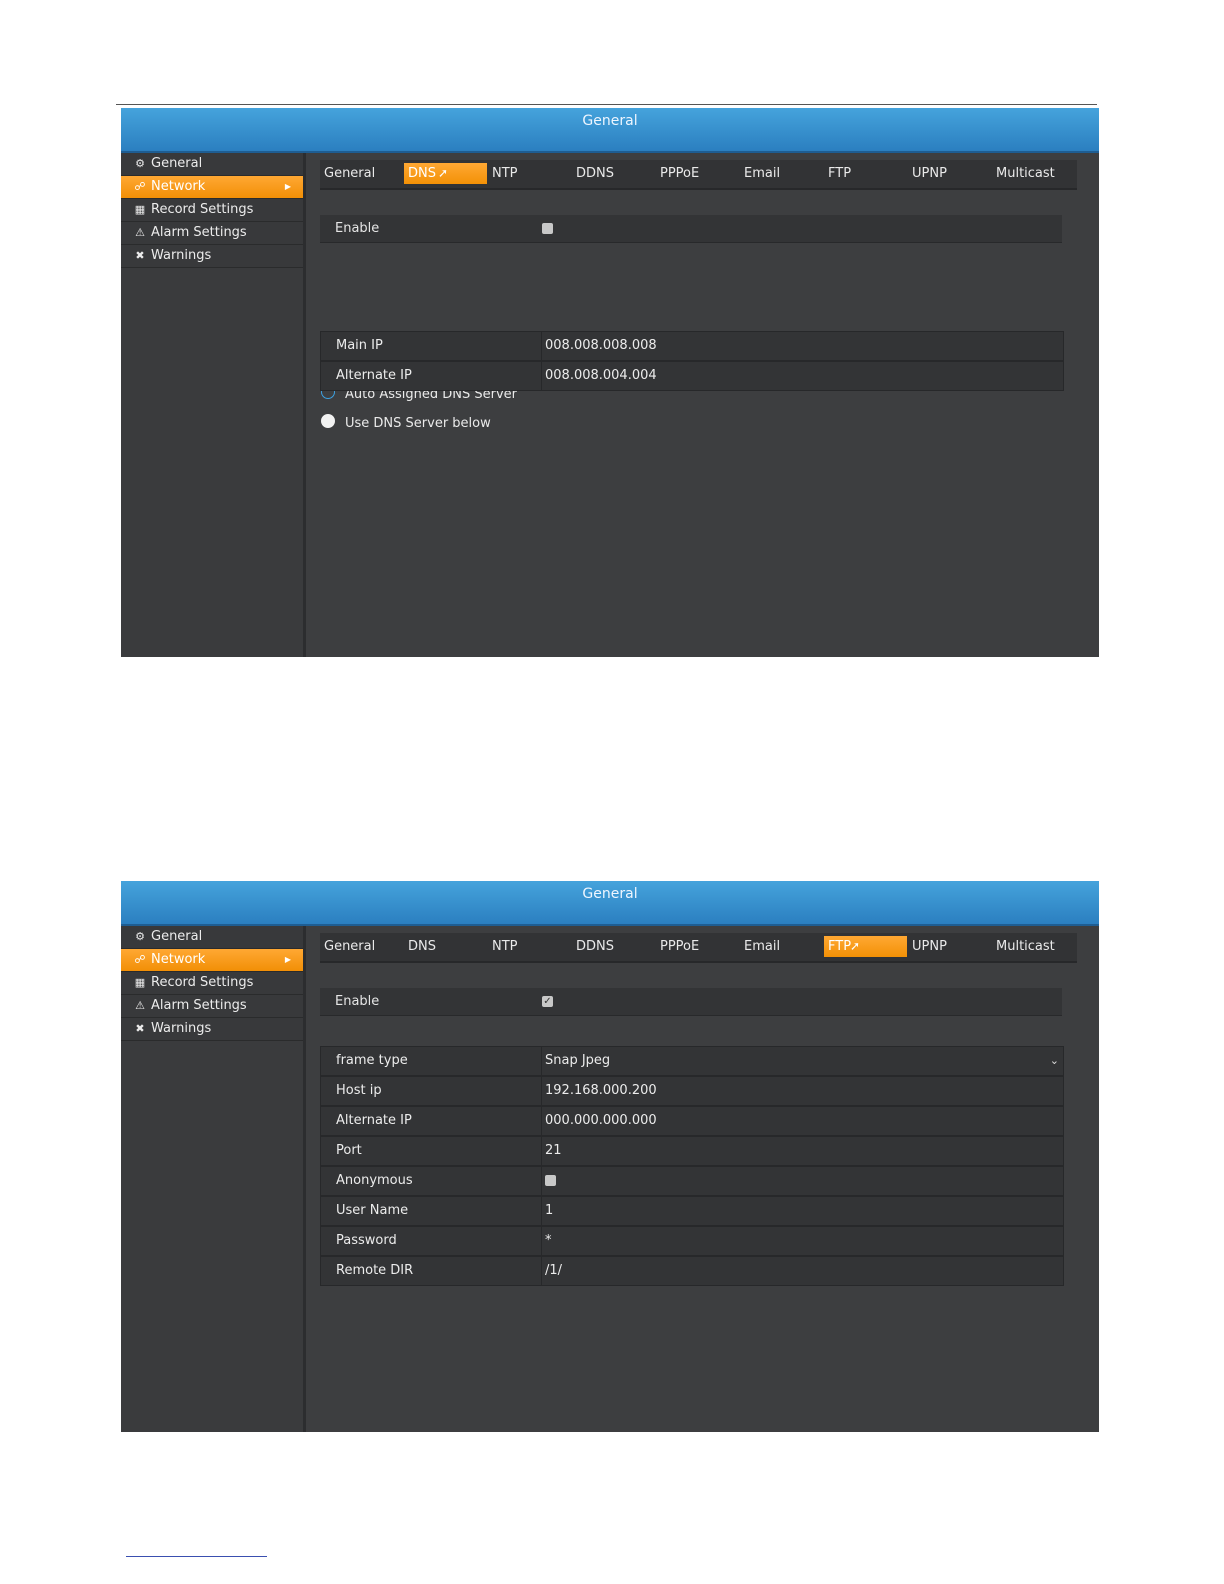 This screenshot has width=1224, height=1584. What do you see at coordinates (802, 1151) in the screenshot?
I see `port-field: 21` at bounding box center [802, 1151].